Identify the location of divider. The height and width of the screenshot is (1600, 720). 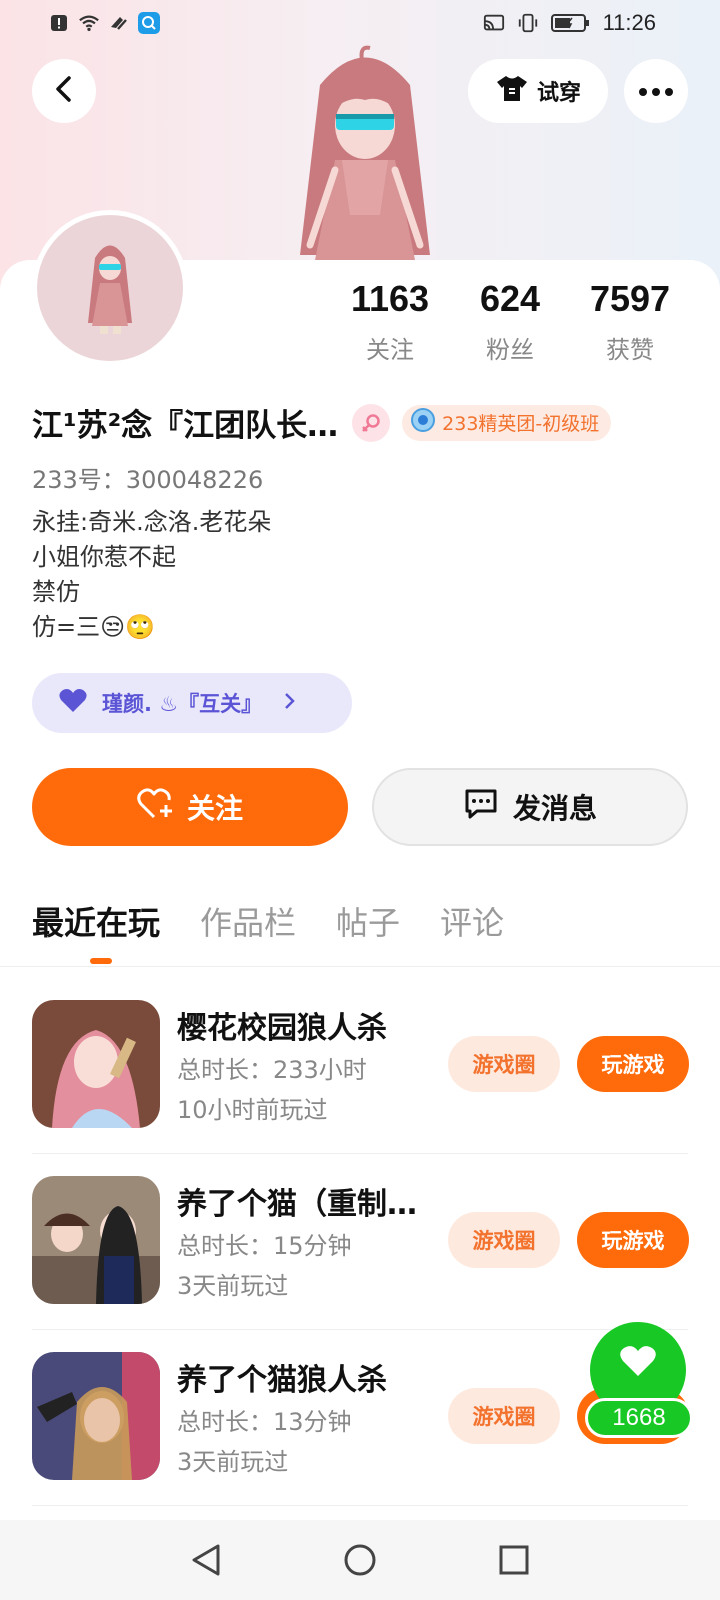
(360, 1505).